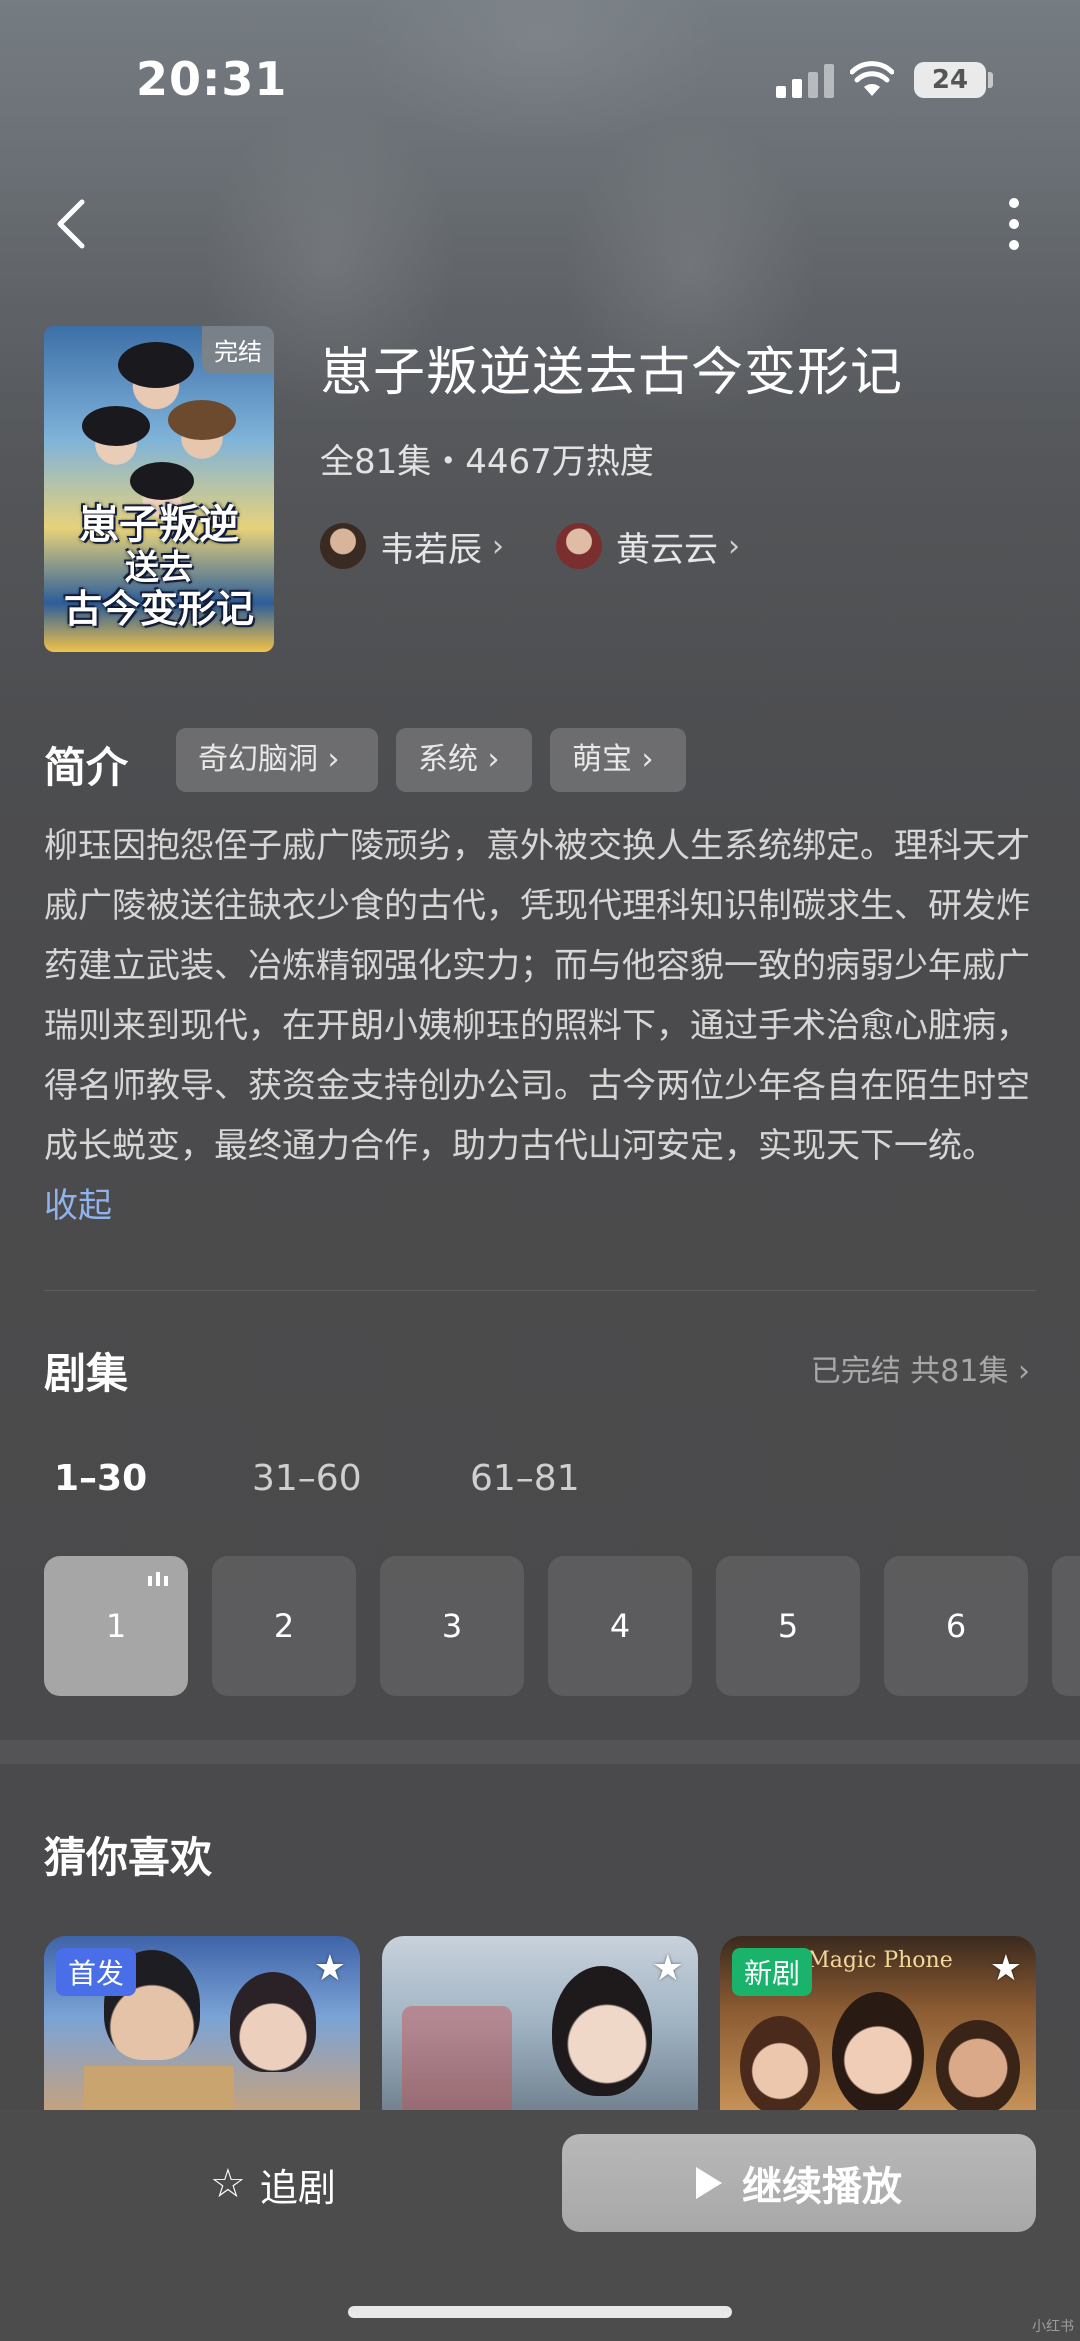  Describe the element at coordinates (667, 549) in the screenshot. I see `actor-name: 黄云云` at that location.